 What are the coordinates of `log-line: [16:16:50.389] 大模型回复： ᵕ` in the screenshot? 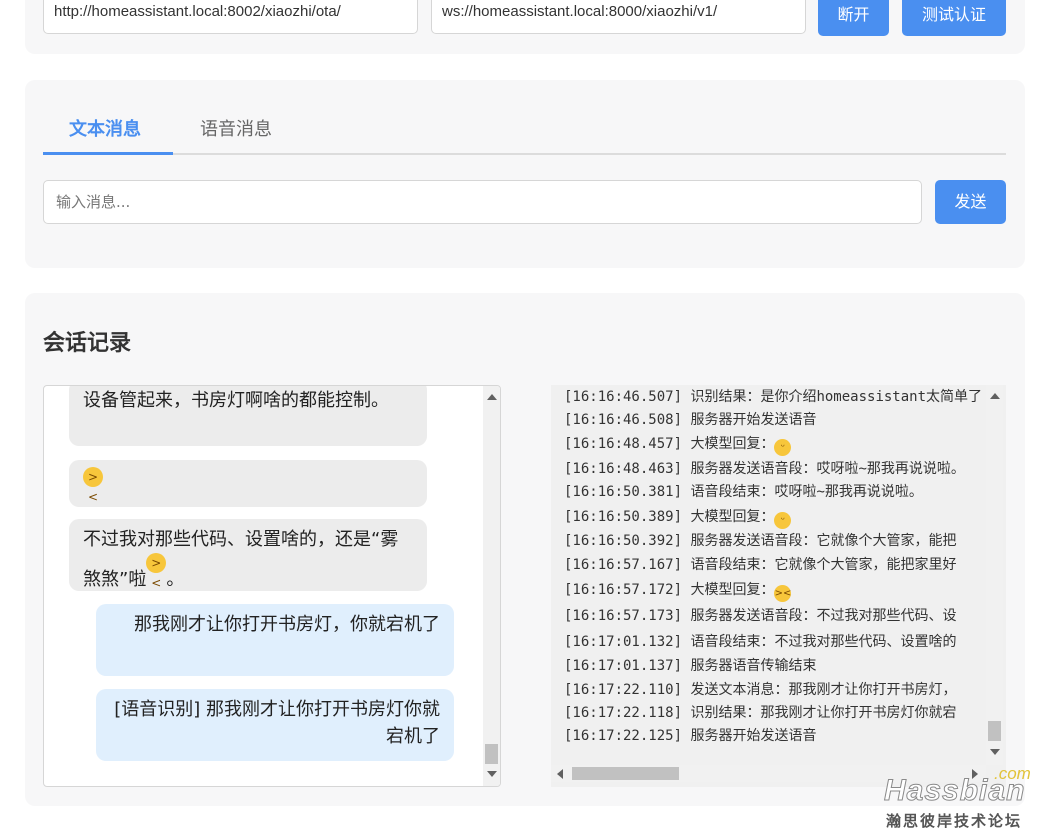 It's located at (678, 518).